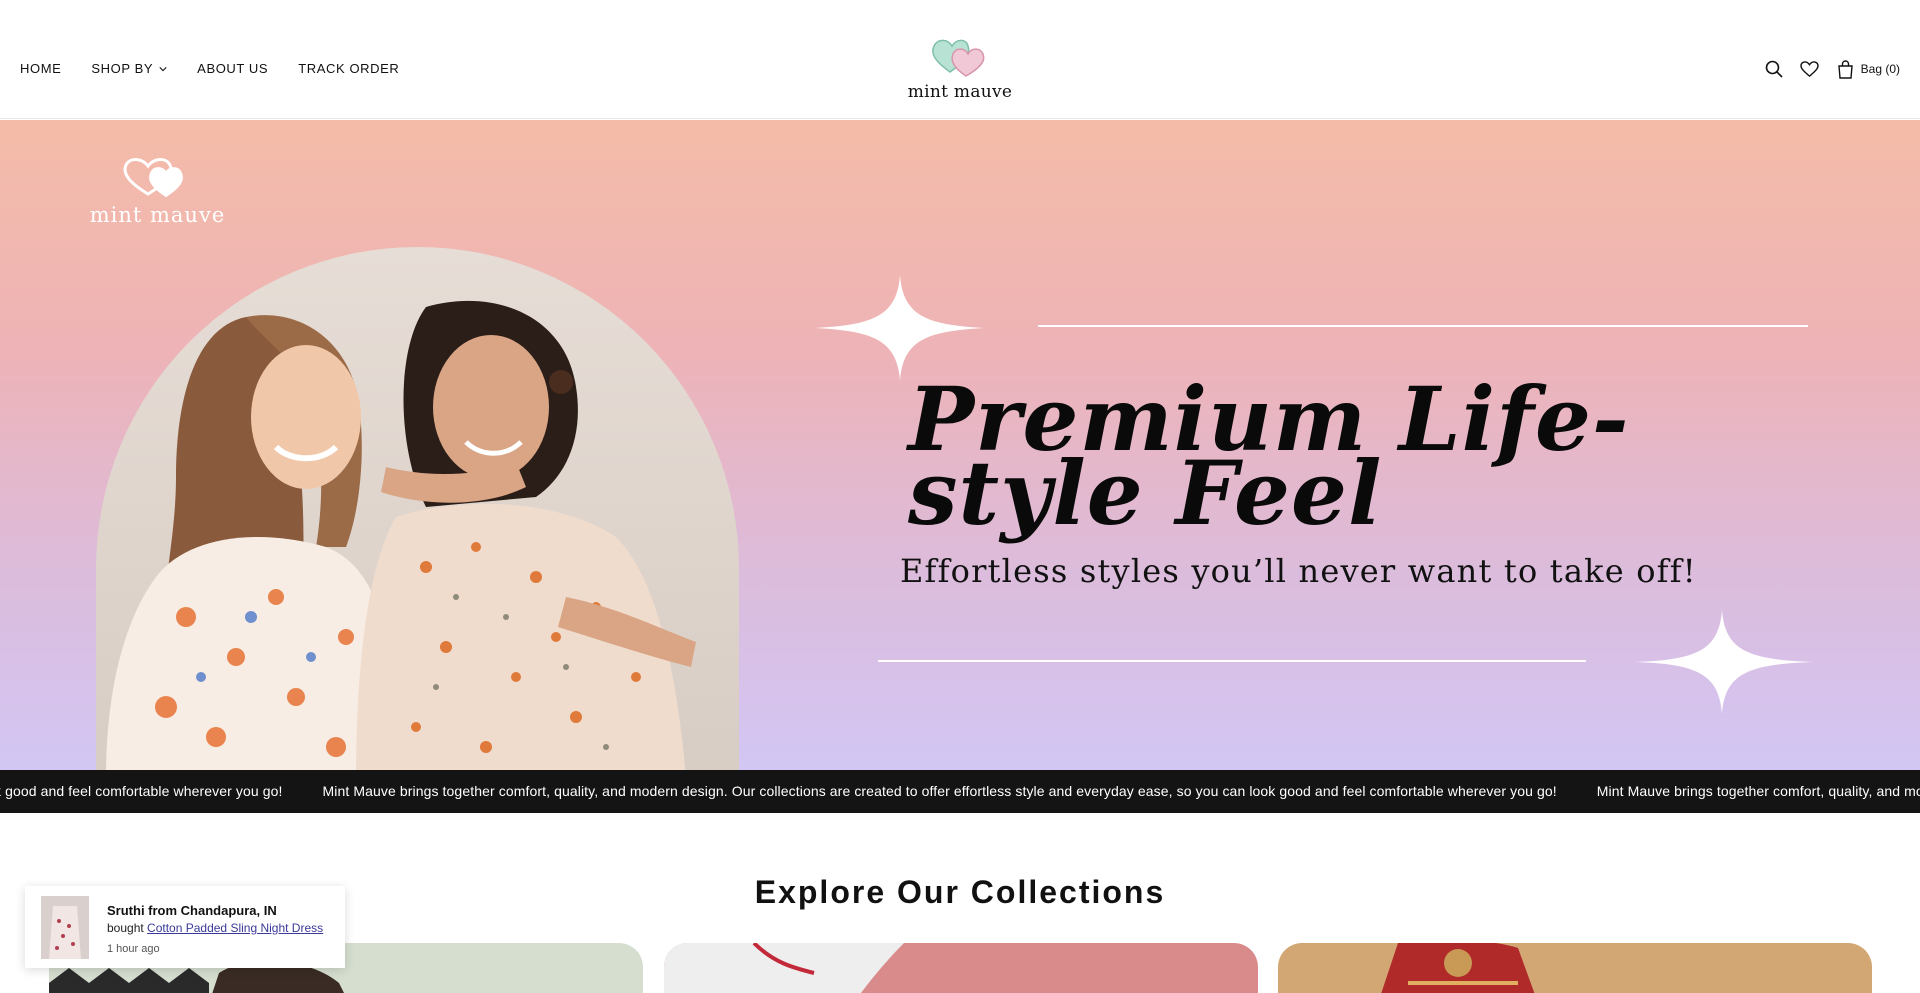 The image size is (1920, 993). Describe the element at coordinates (960, 92) in the screenshot. I see `brand-logo-text: mint mauve` at that location.